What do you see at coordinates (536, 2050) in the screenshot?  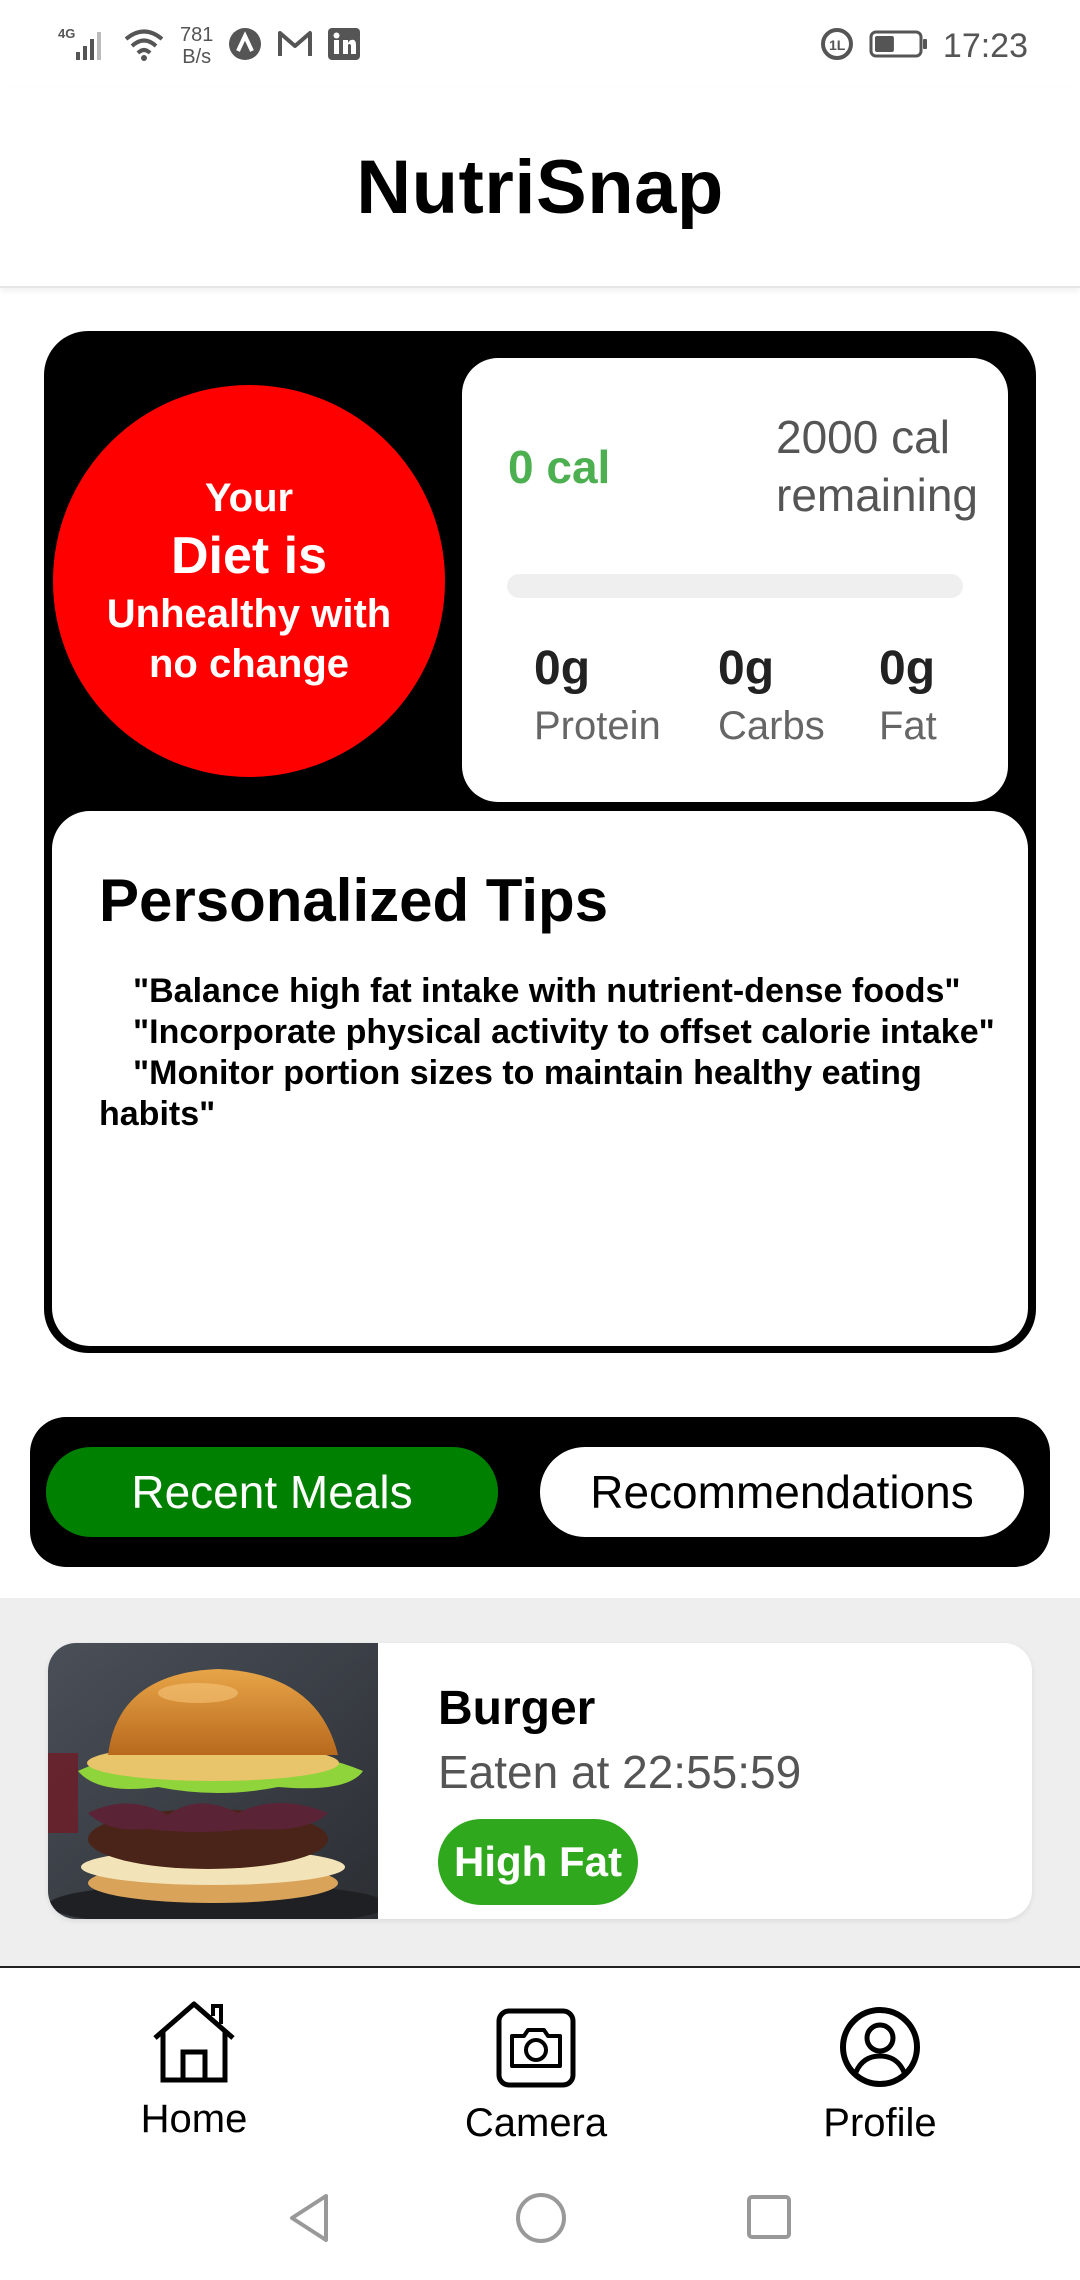 I see `camera-icon` at bounding box center [536, 2050].